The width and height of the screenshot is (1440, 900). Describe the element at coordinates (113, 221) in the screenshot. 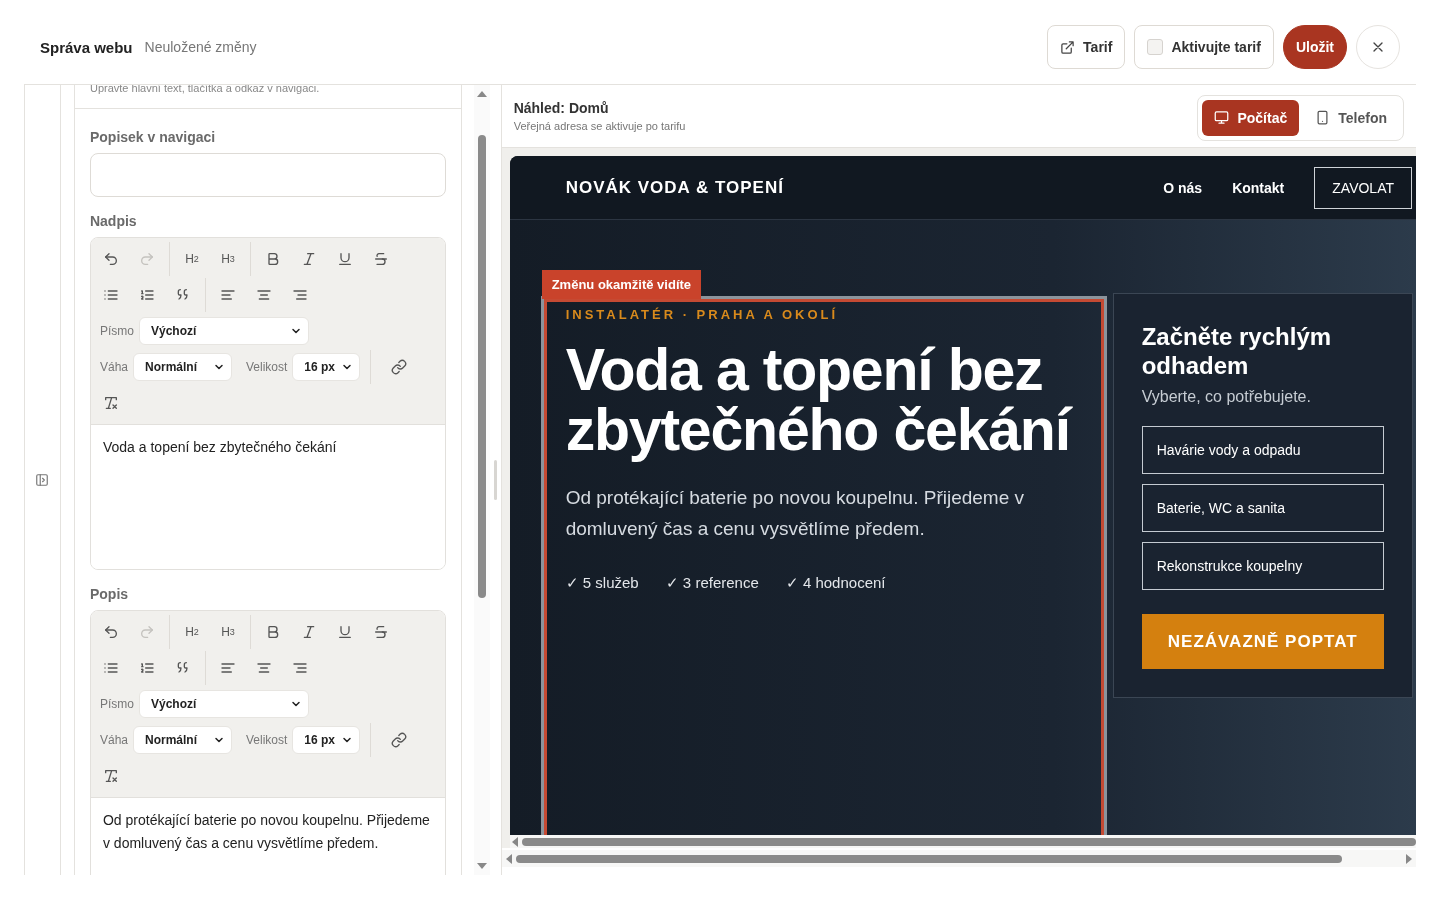

I see `field-label: Nadpis` at that location.